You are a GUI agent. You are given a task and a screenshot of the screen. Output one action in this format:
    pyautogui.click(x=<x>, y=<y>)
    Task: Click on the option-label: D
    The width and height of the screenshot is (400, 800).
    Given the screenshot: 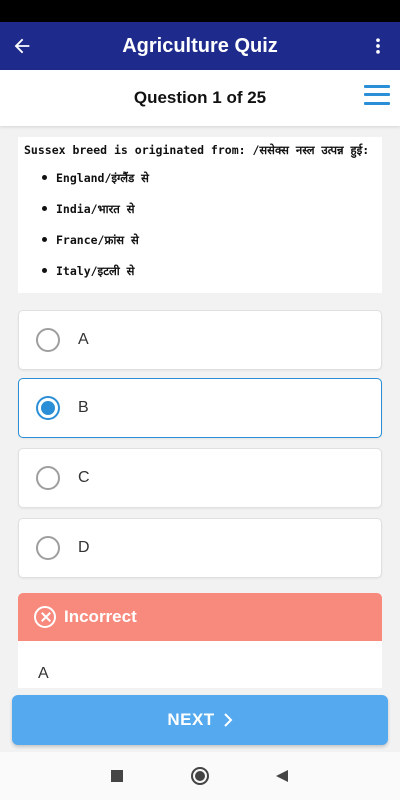 What is the action you would take?
    pyautogui.click(x=84, y=547)
    